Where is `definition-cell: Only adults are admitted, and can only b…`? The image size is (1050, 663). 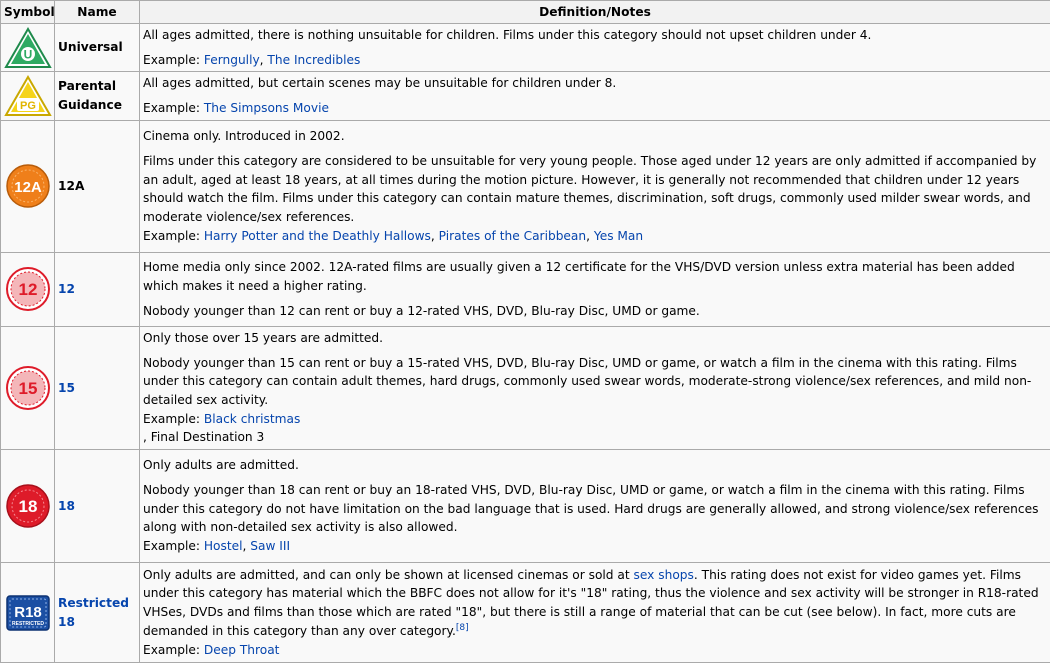
definition-cell: Only adults are admitted, and can only b… is located at coordinates (595, 613).